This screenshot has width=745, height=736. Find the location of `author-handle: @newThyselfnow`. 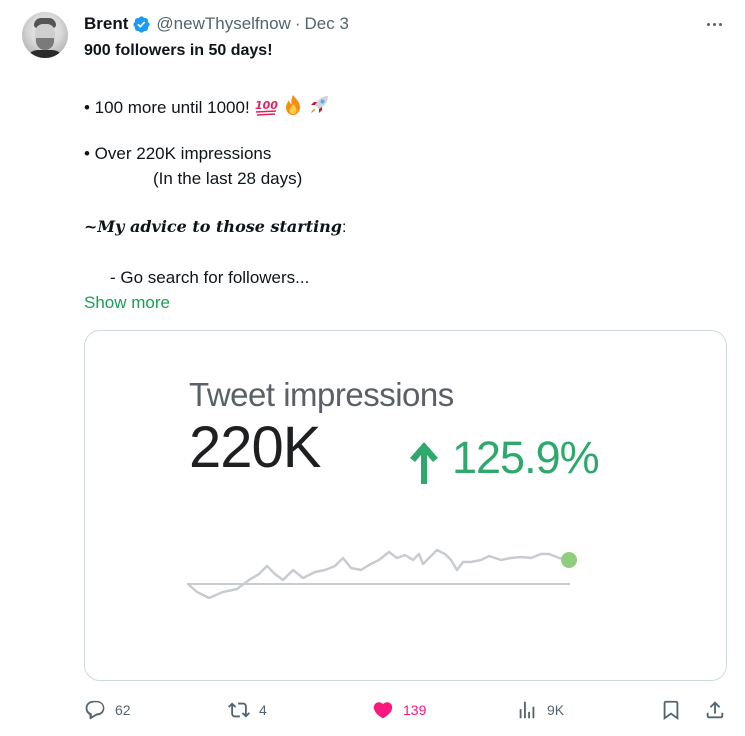

author-handle: @newThyselfnow is located at coordinates (223, 24).